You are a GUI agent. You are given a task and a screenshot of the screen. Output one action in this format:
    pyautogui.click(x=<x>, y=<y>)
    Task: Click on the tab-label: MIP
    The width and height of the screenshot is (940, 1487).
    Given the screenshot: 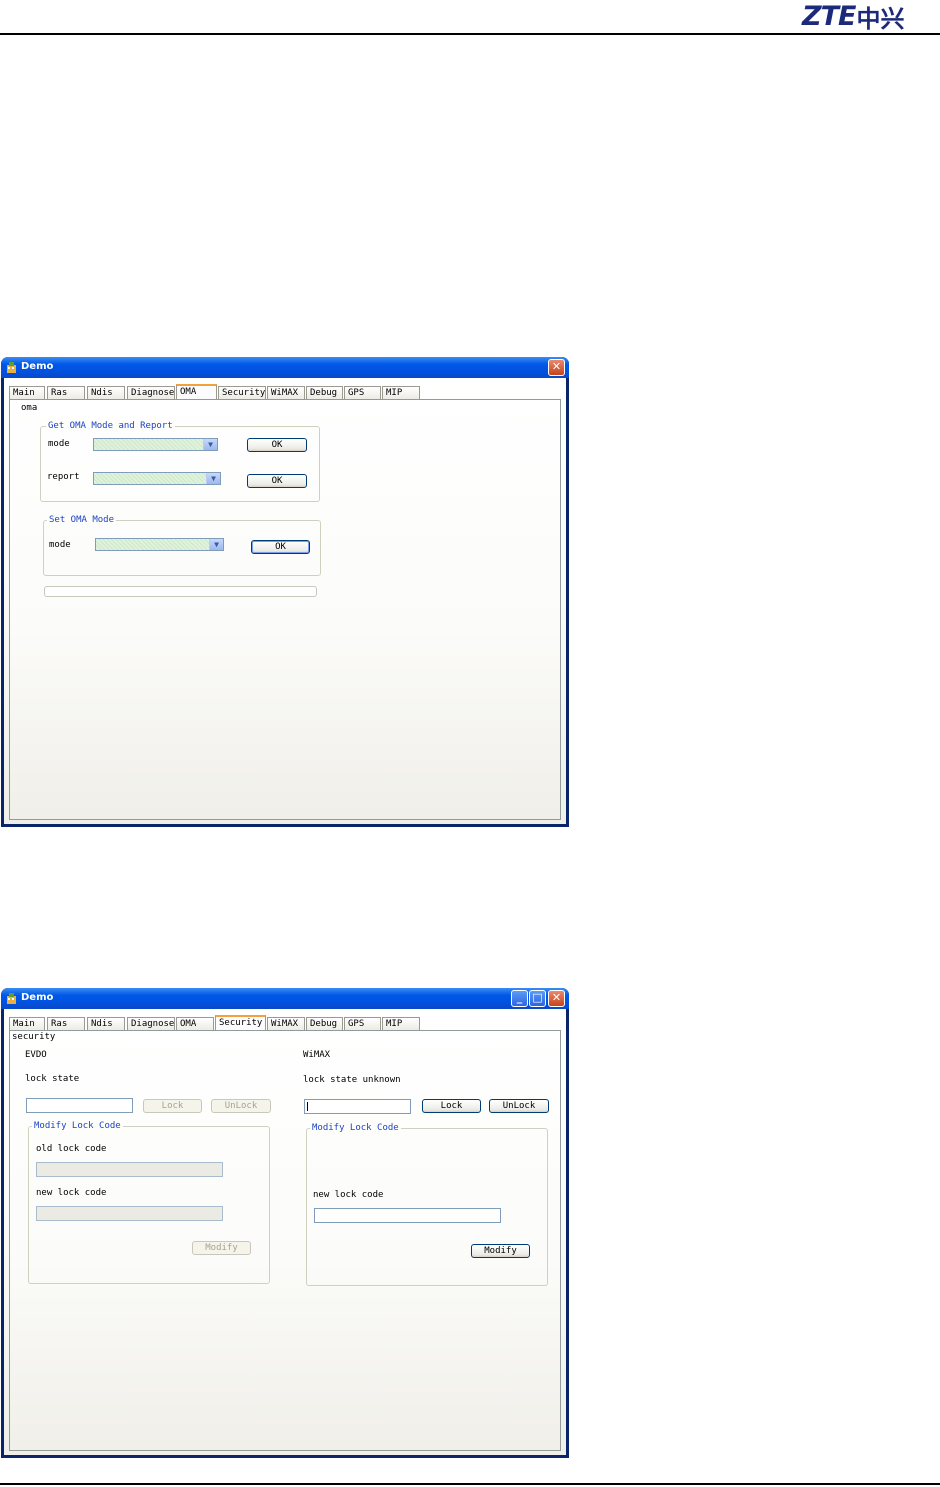 What is the action you would take?
    pyautogui.click(x=394, y=393)
    